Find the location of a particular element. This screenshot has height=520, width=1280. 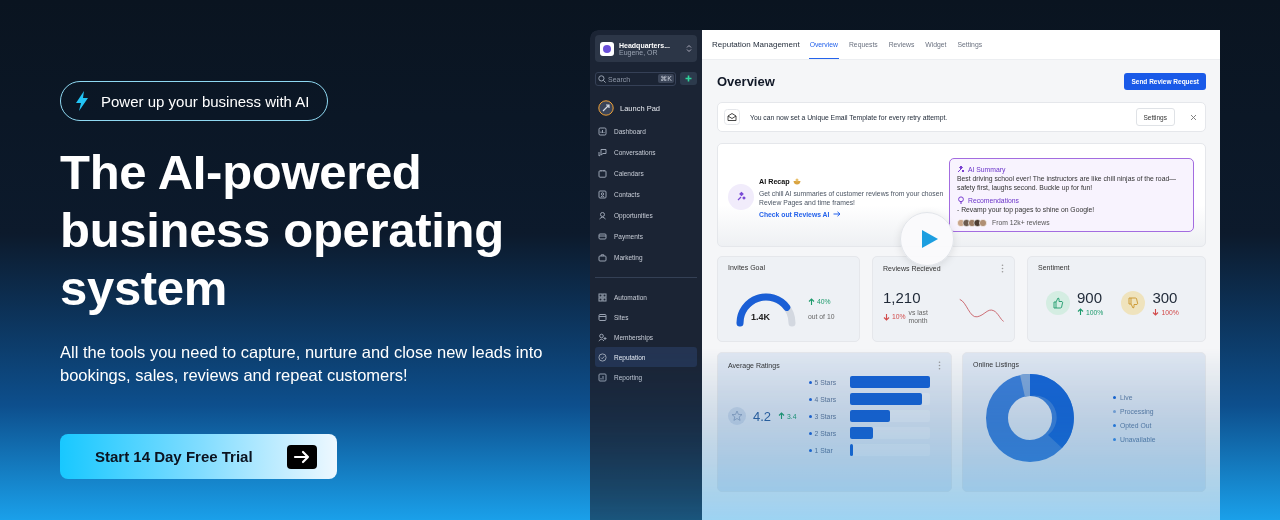

sentiment-count: 300 is located at coordinates (1165, 297).